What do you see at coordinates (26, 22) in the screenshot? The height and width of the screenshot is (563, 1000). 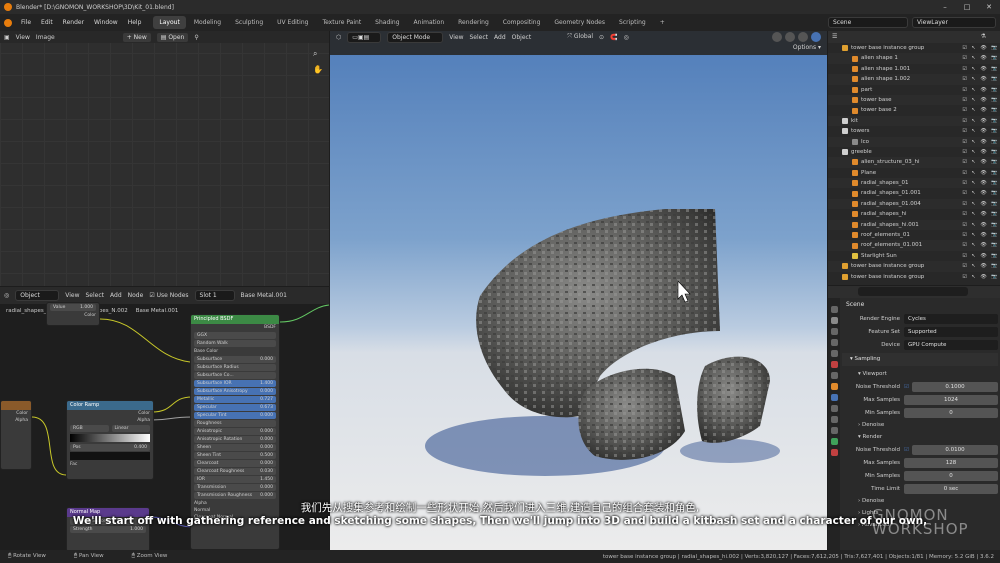 I see `menu-file: File` at bounding box center [26, 22].